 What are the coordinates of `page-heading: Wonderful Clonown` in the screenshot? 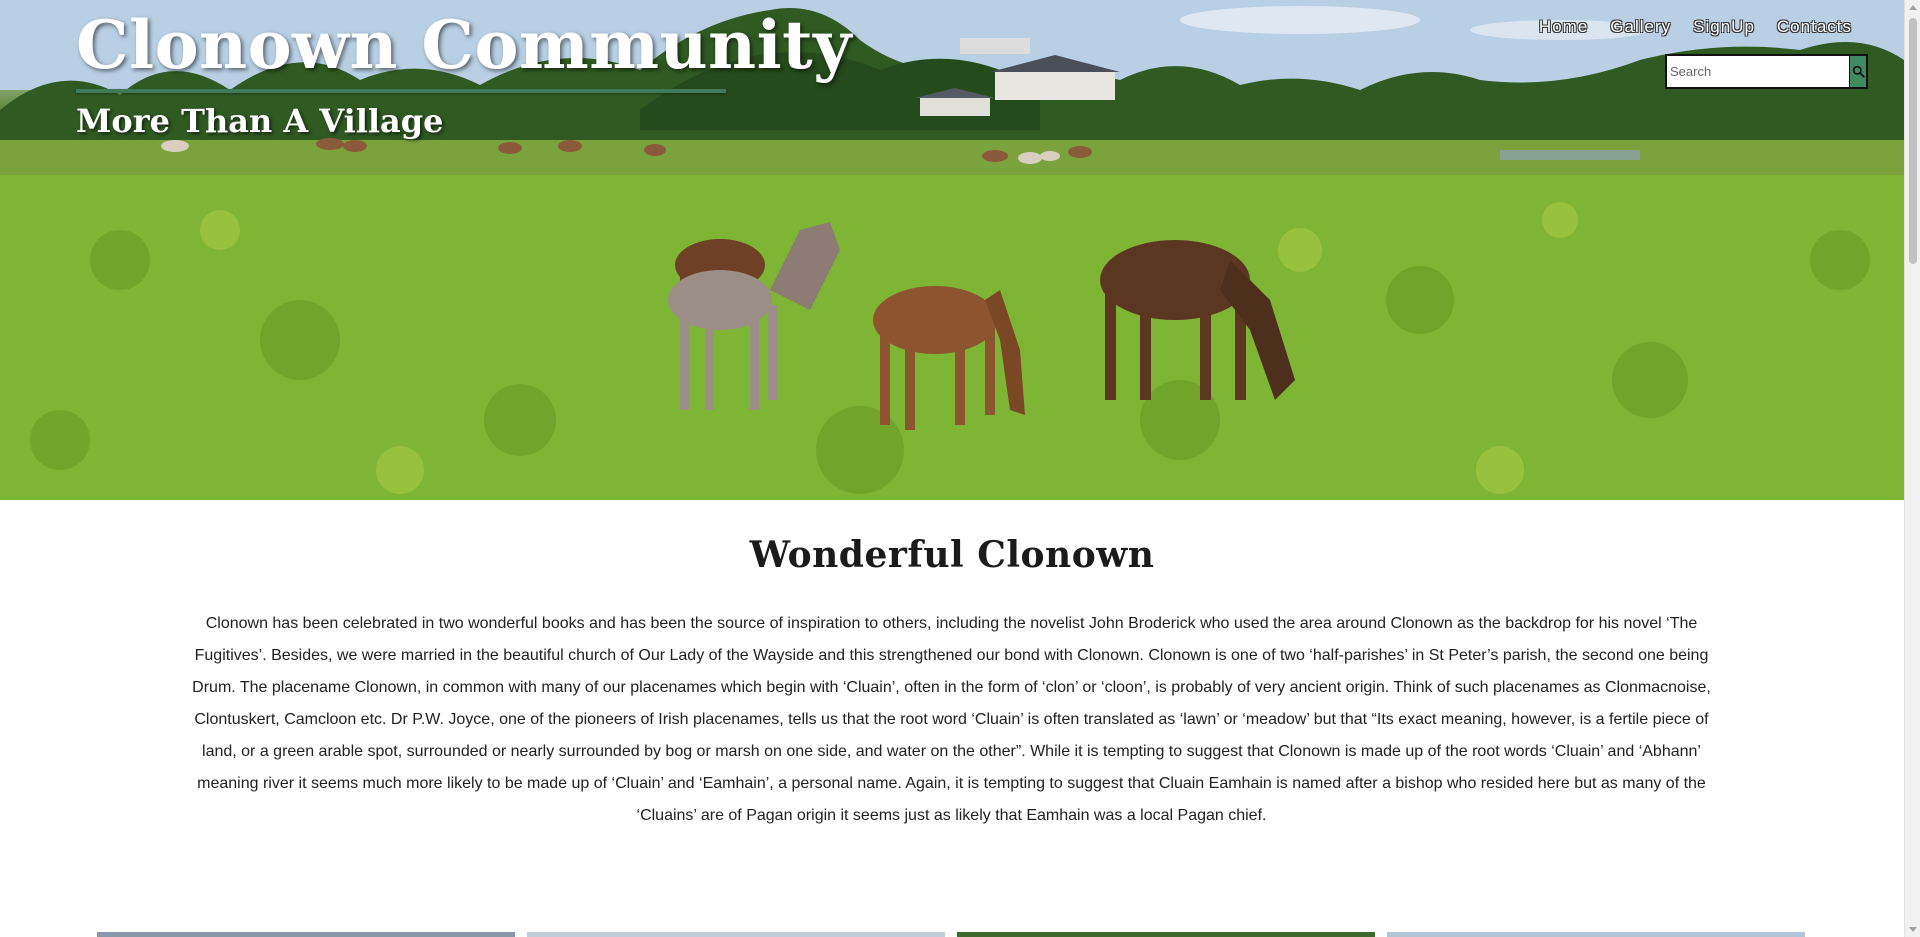 It's located at (952, 555).